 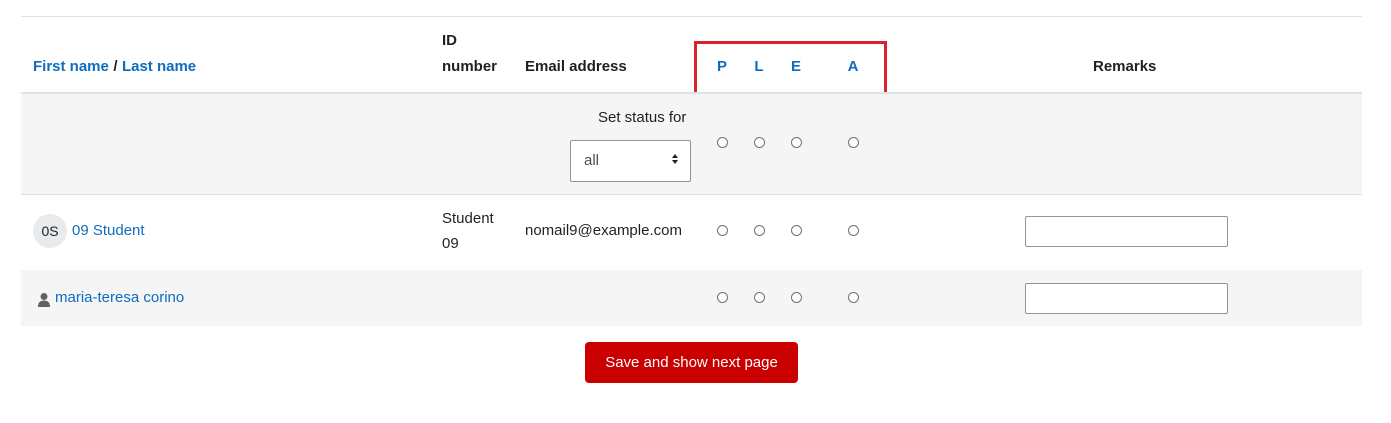 I want to click on student-email: nomail9@example.com, so click(x=603, y=230).